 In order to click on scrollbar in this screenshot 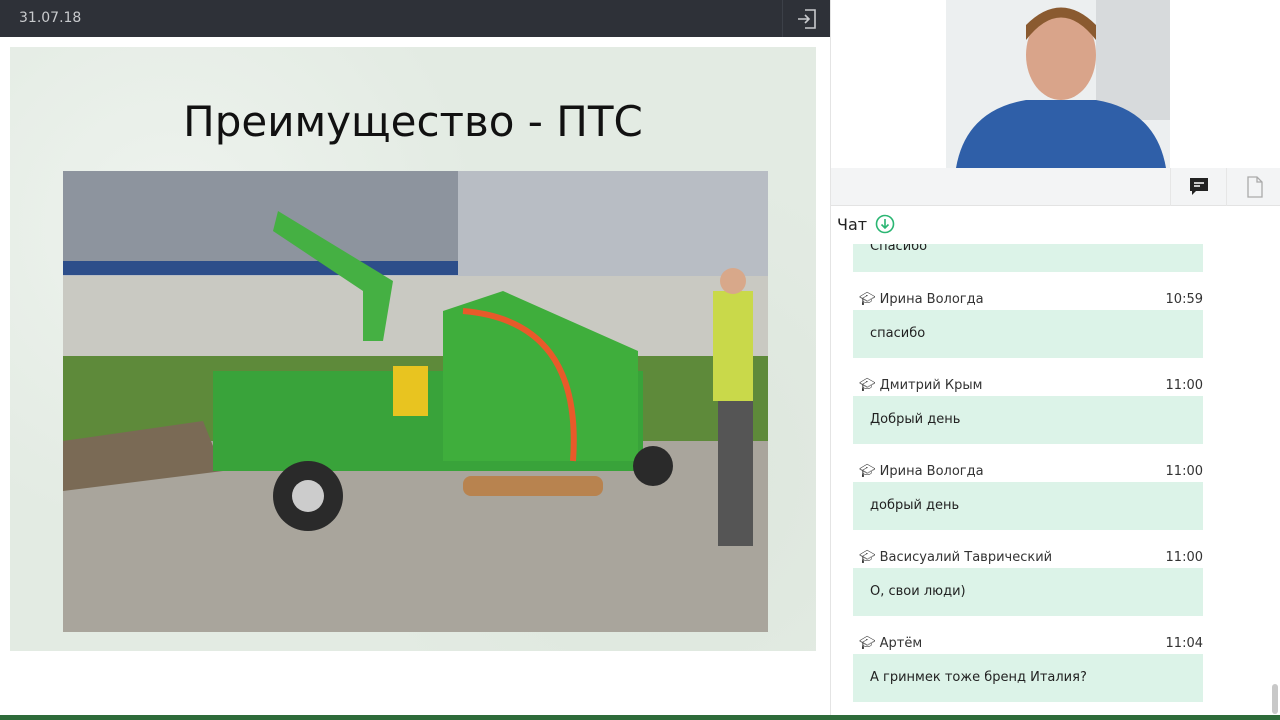, I will do `click(1275, 699)`.